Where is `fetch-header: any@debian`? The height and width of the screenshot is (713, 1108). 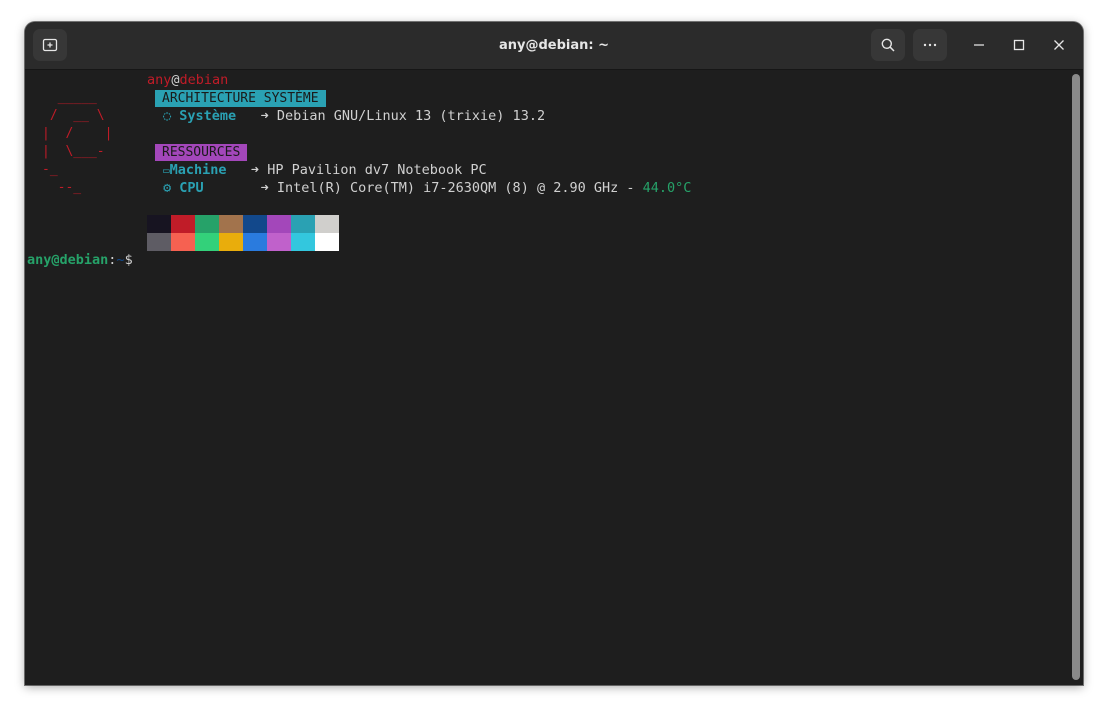
fetch-header: any@debian is located at coordinates (188, 80).